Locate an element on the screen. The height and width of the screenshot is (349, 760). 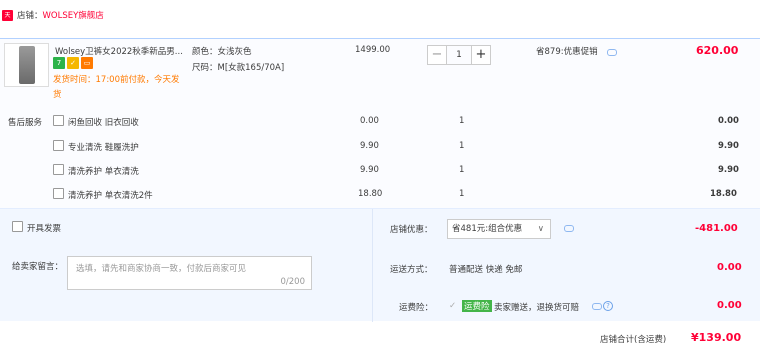
quality-badge-icon: ✓ is located at coordinates (73, 63).